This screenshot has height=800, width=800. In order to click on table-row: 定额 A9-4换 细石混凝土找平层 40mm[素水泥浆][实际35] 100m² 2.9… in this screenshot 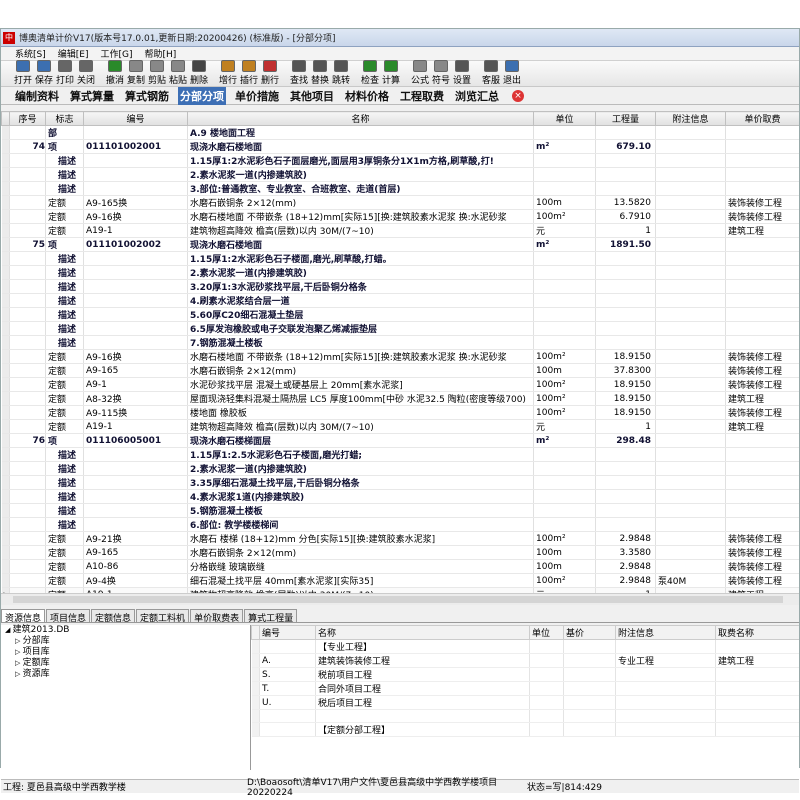, I will do `click(400, 580)`.